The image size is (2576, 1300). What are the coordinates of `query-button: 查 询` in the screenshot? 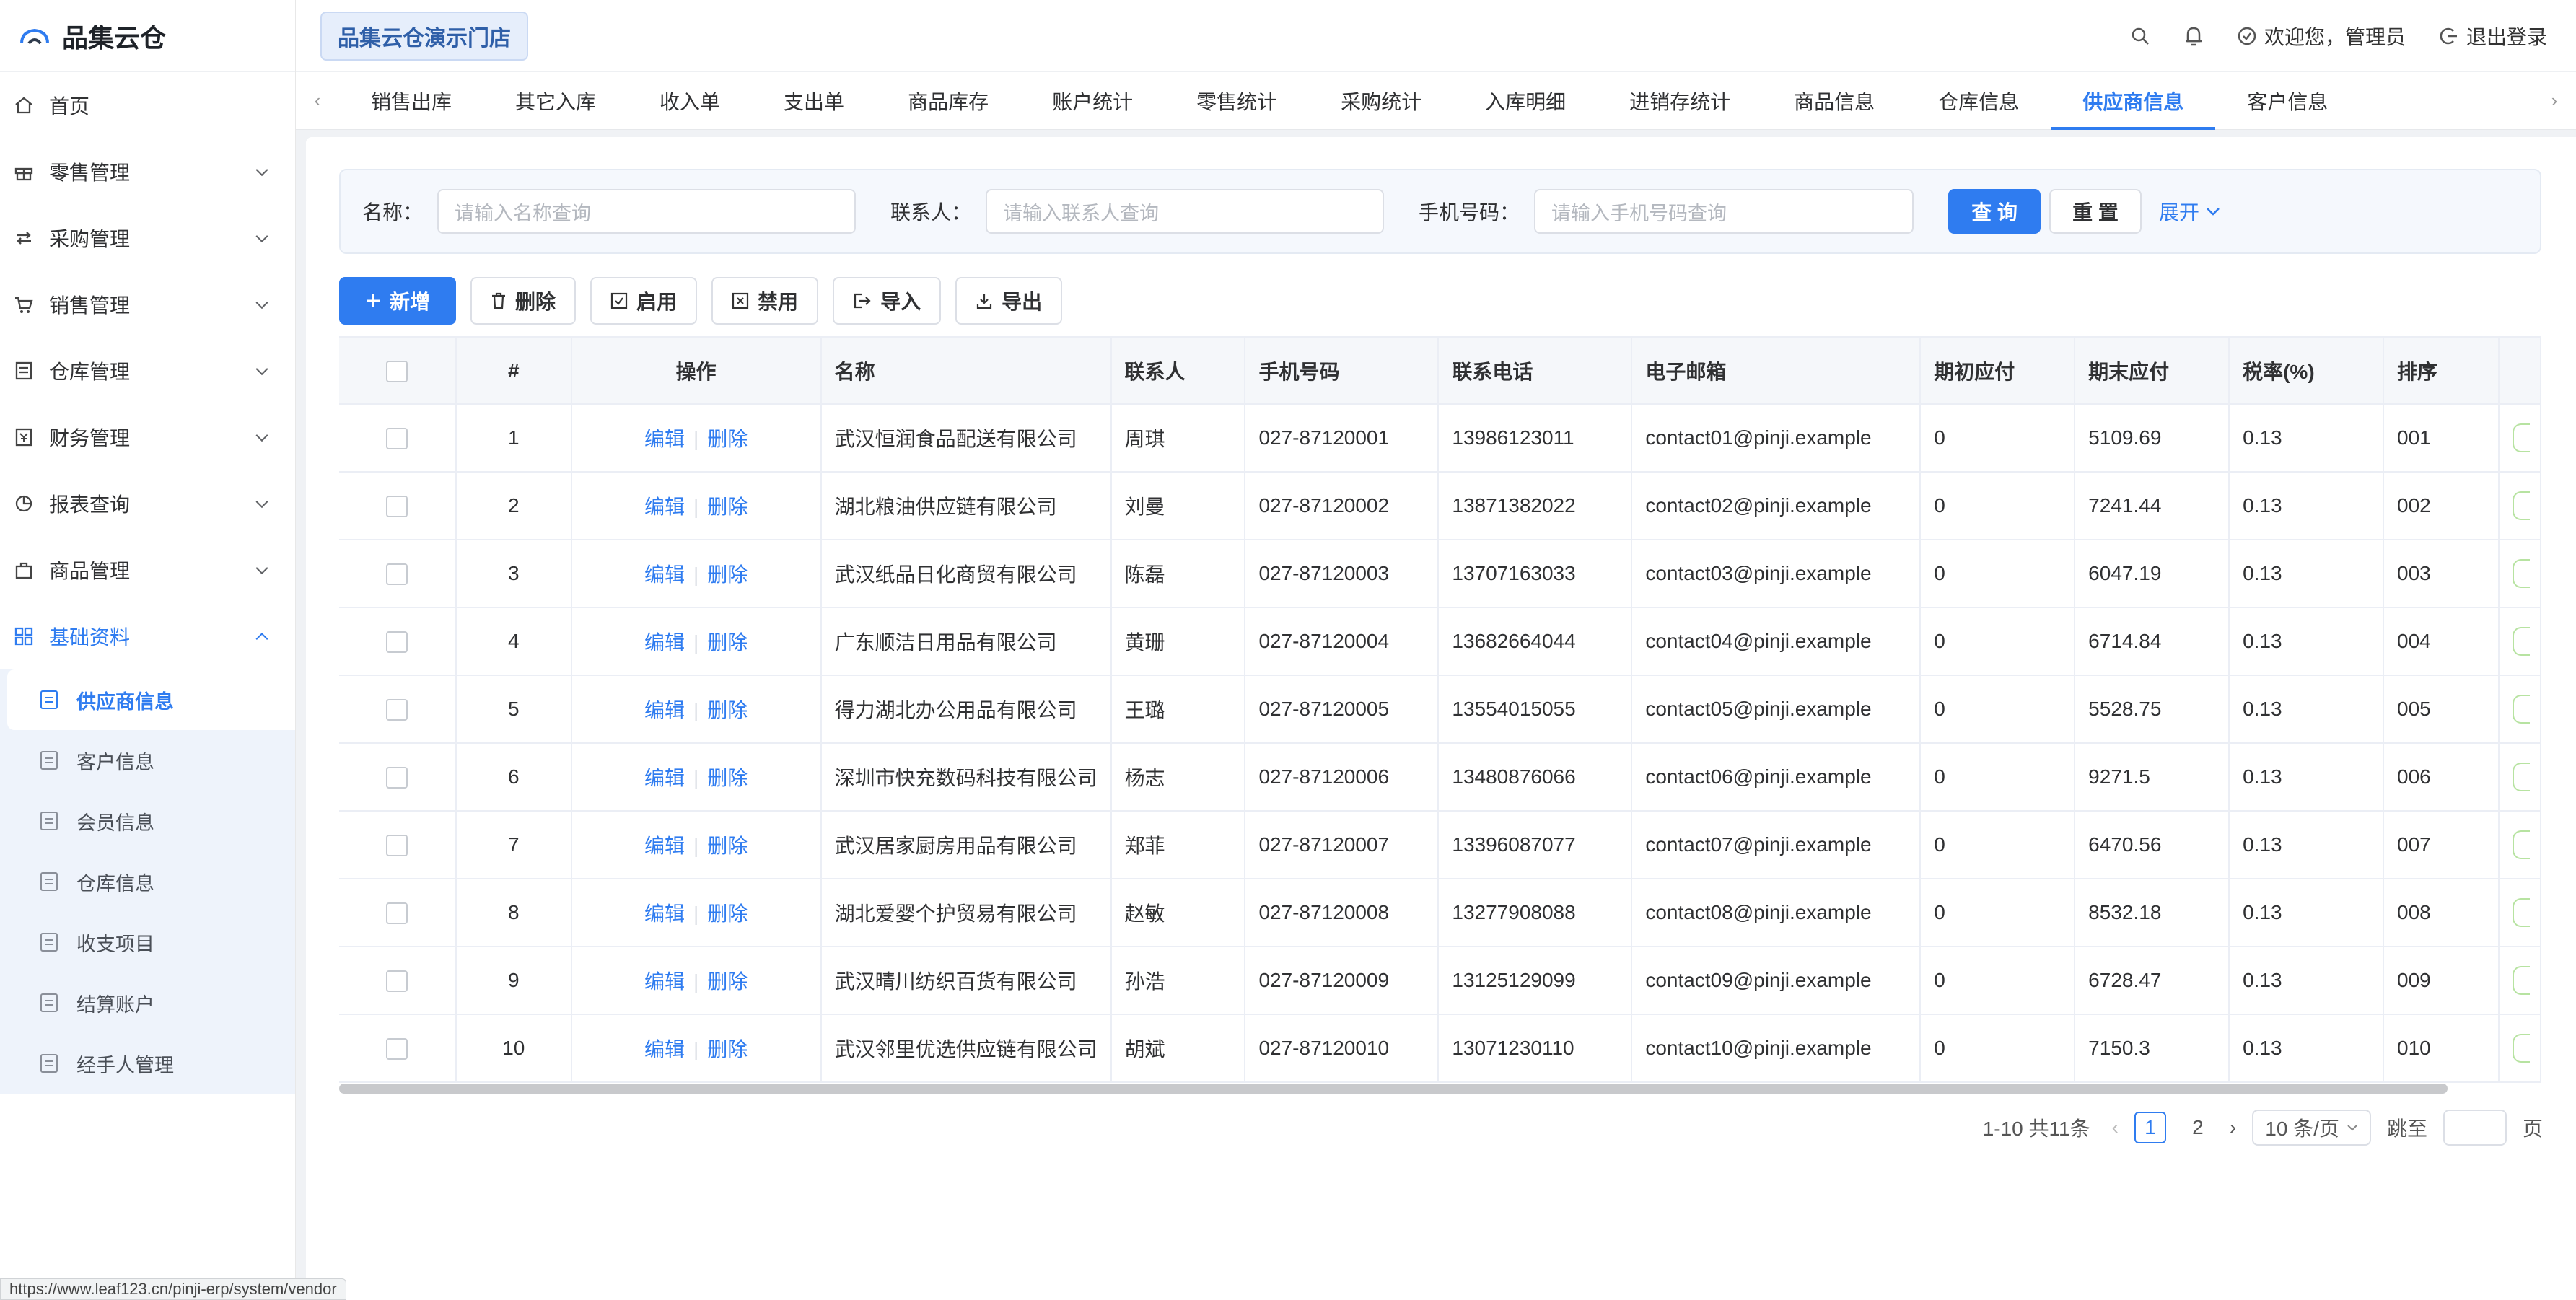 It's located at (1994, 211).